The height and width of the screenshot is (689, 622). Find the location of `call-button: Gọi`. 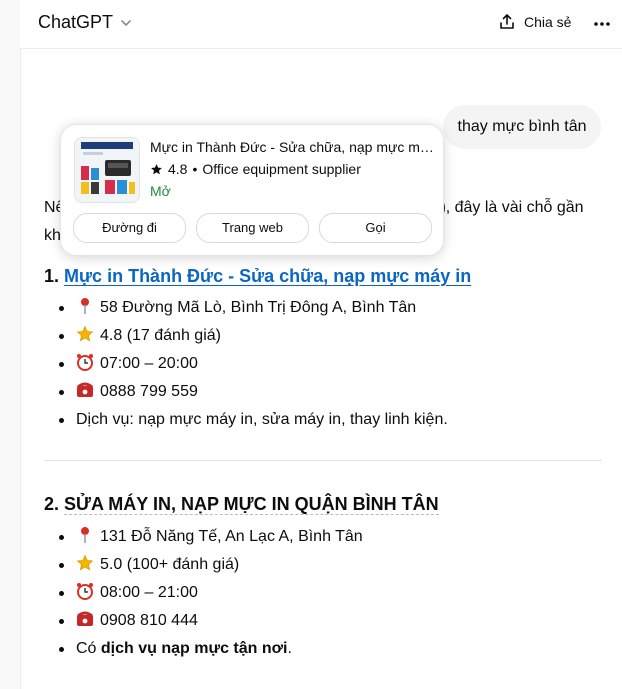

call-button: Gọi is located at coordinates (375, 228).